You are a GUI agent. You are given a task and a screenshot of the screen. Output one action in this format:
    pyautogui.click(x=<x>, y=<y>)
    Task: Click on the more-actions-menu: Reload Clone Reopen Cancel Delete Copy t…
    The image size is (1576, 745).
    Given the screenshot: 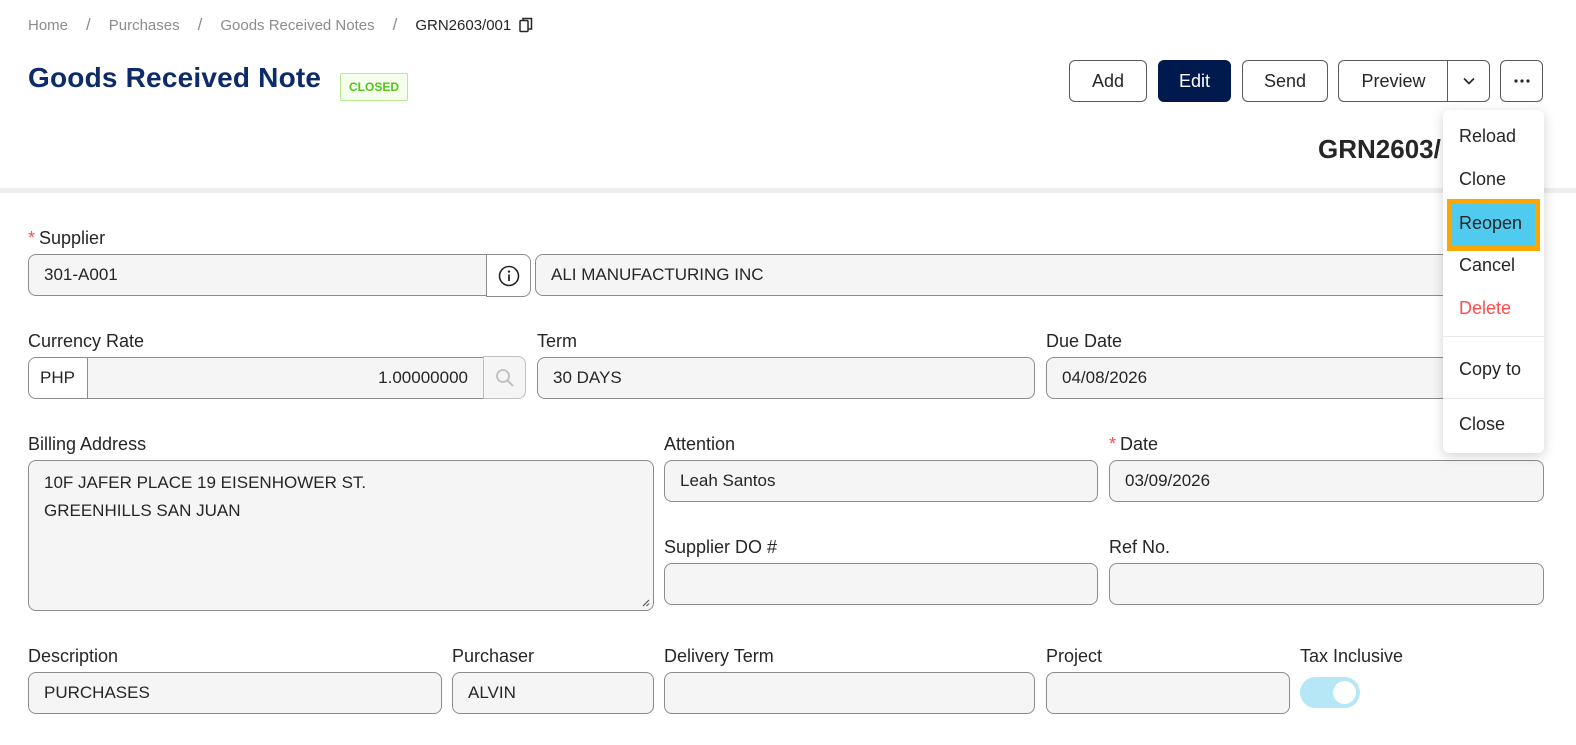 What is the action you would take?
    pyautogui.click(x=1493, y=281)
    